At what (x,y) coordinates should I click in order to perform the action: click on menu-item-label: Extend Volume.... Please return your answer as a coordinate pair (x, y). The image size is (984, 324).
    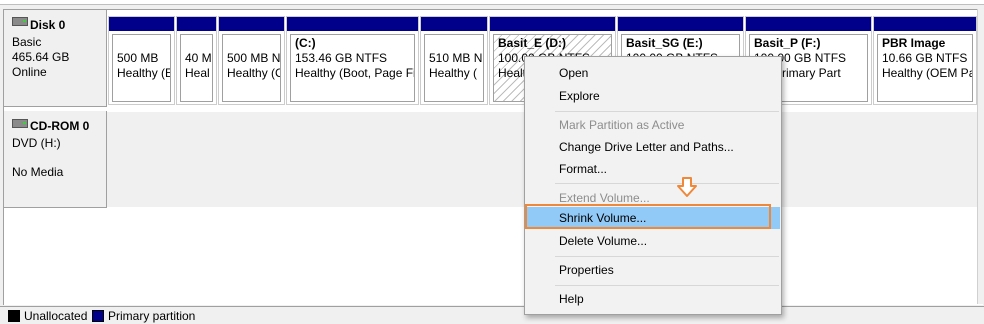
    Looking at the image, I should click on (604, 198).